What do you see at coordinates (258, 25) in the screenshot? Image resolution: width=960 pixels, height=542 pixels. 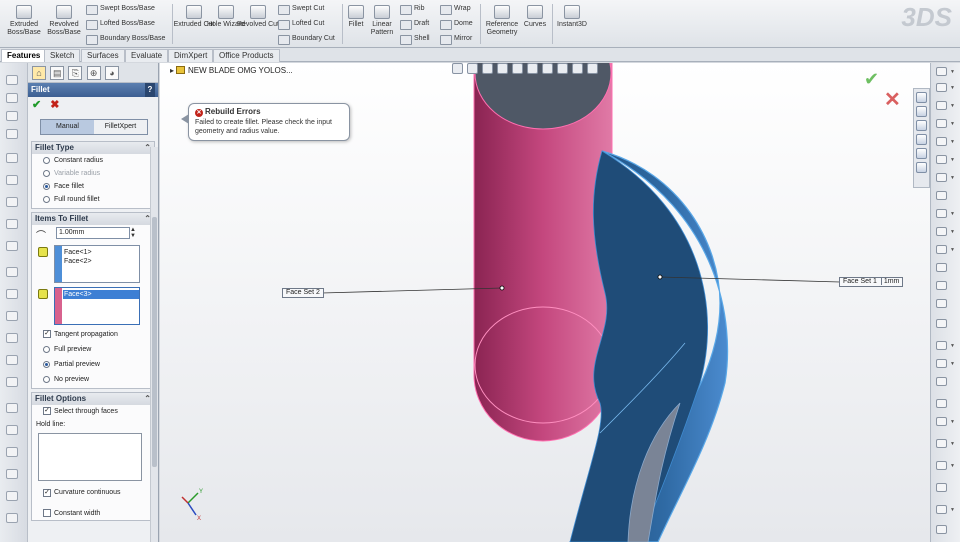 I see `revolved-cut-button: Revolved Cut` at bounding box center [258, 25].